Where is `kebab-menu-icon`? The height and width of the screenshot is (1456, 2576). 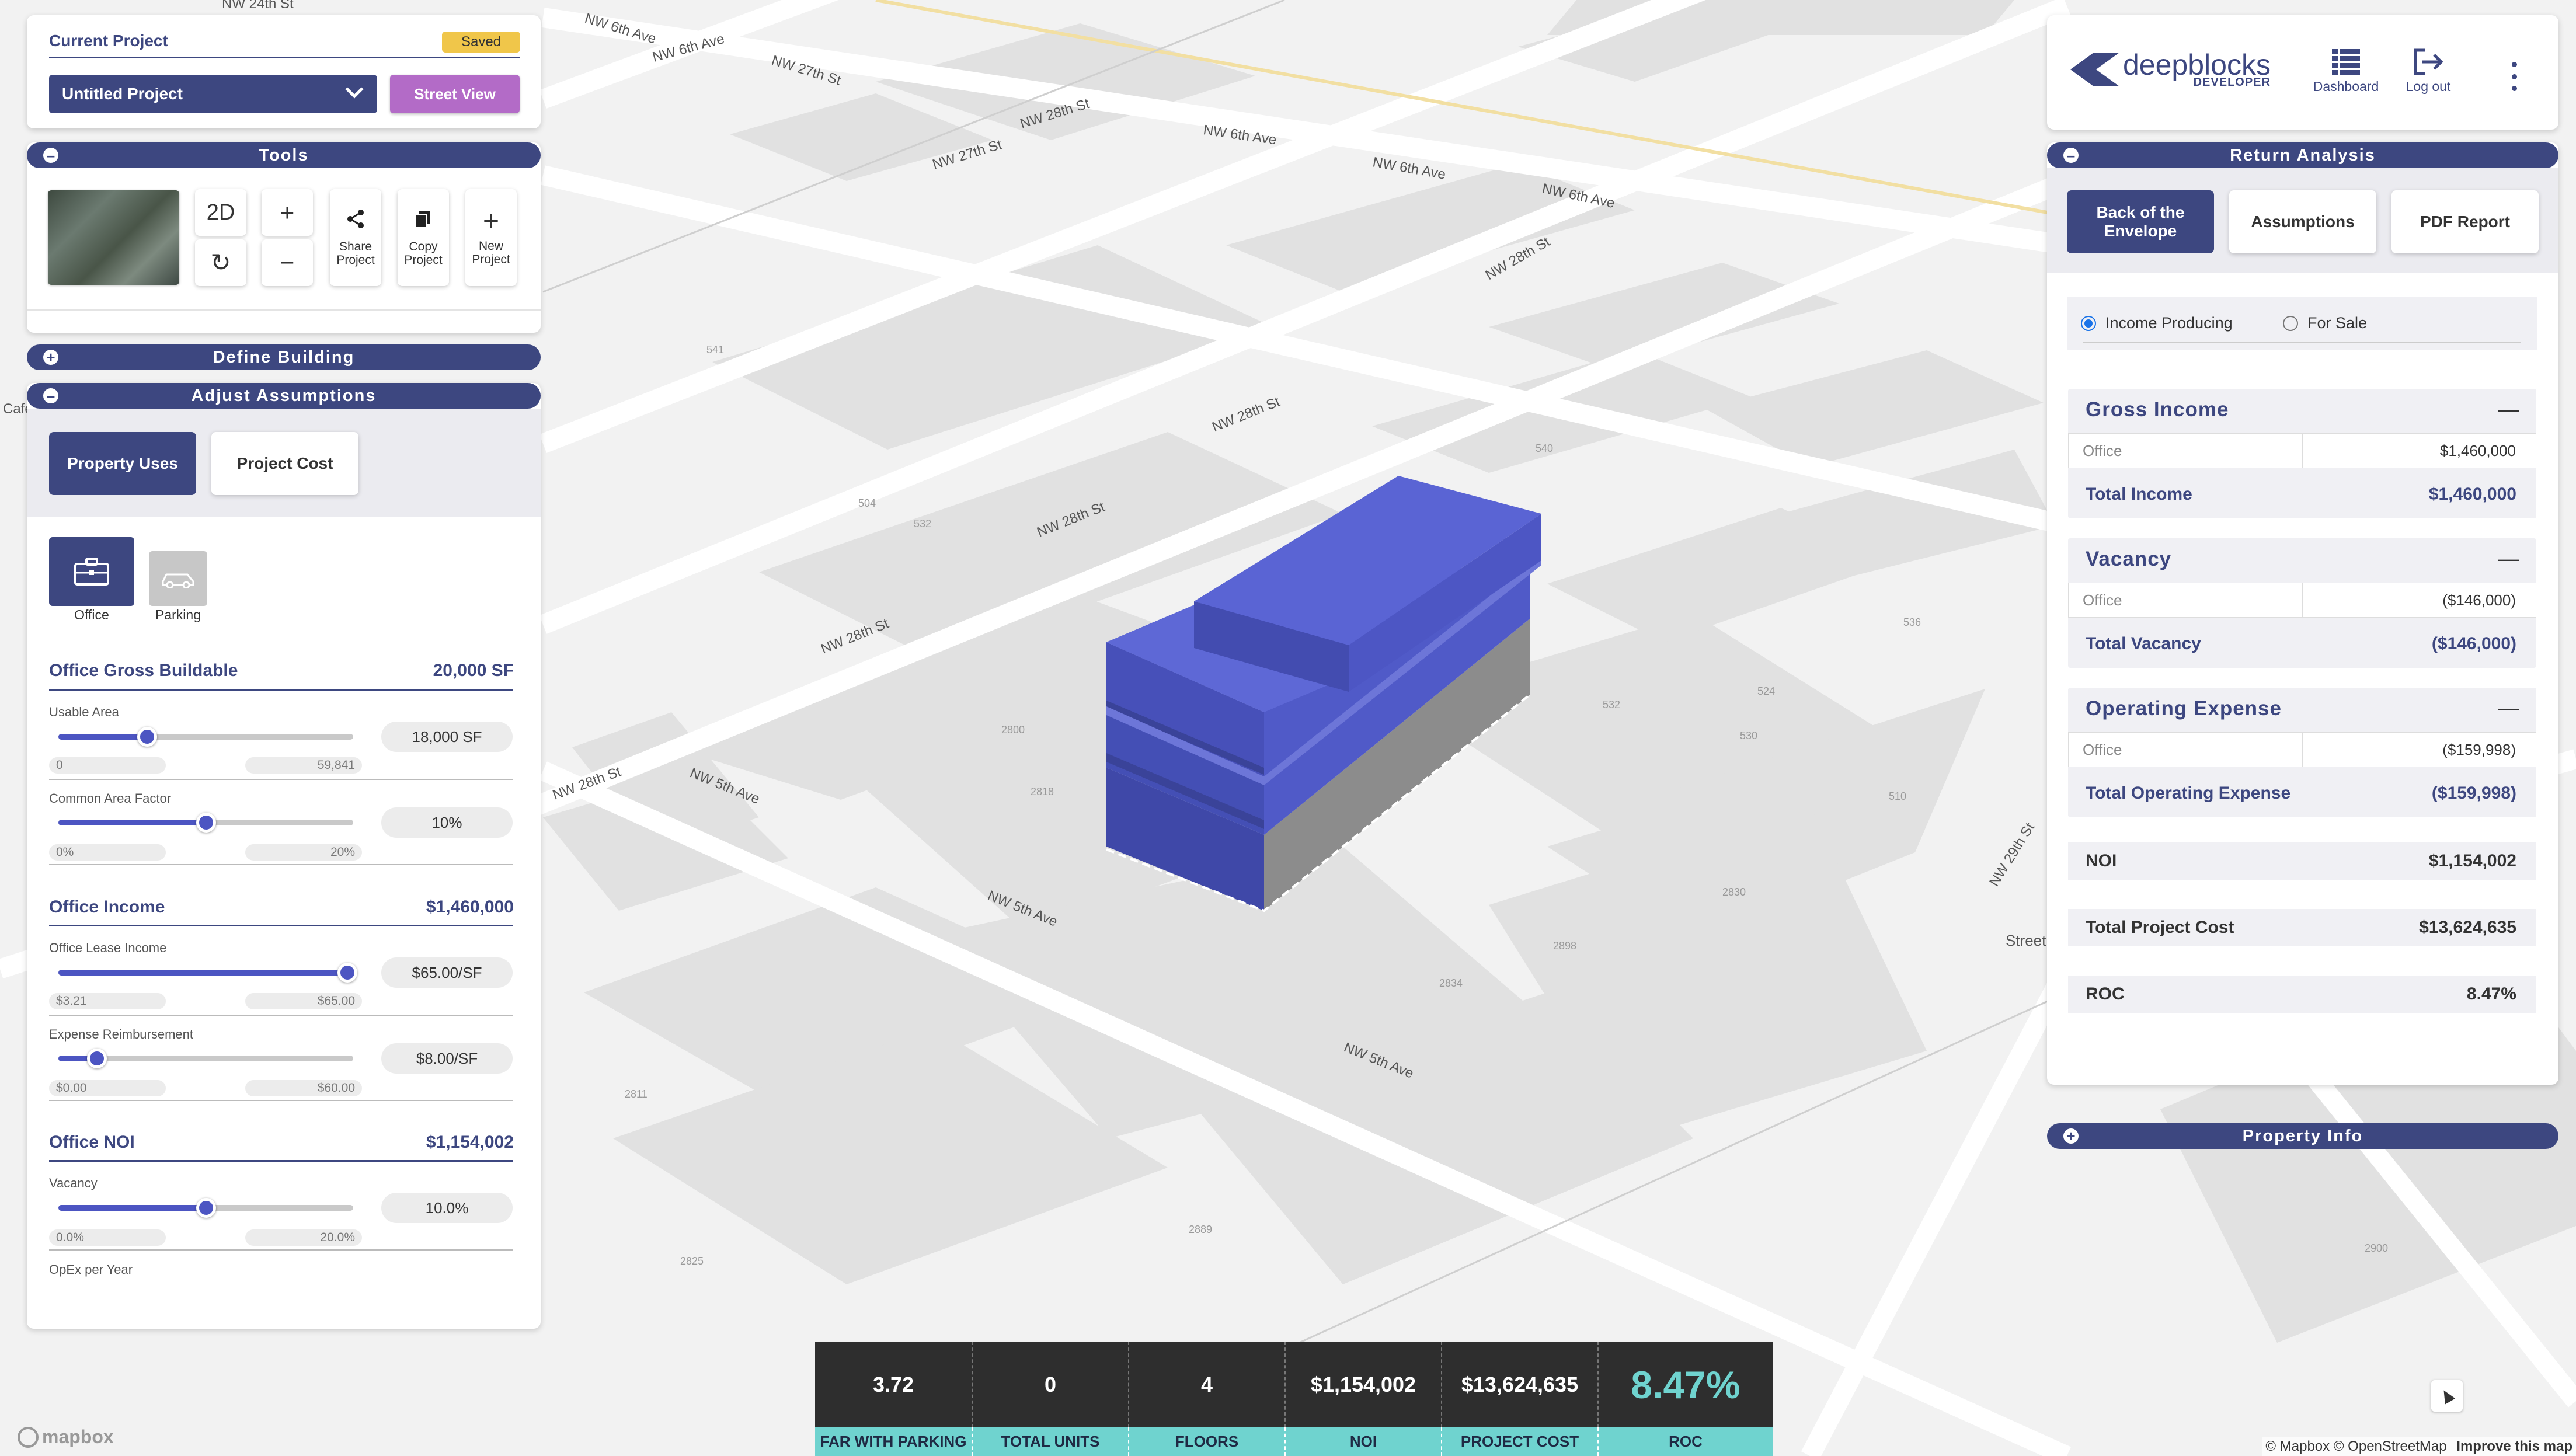
kebab-menu-icon is located at coordinates (2514, 76).